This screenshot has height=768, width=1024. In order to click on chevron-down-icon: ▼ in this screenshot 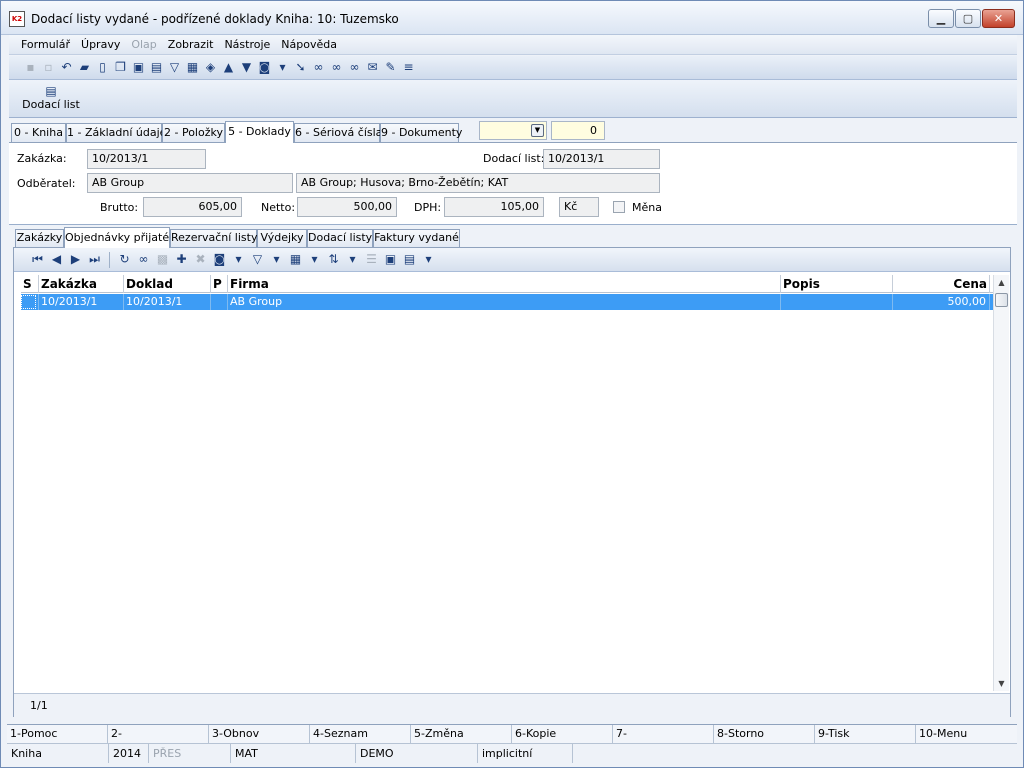, I will do `click(537, 130)`.